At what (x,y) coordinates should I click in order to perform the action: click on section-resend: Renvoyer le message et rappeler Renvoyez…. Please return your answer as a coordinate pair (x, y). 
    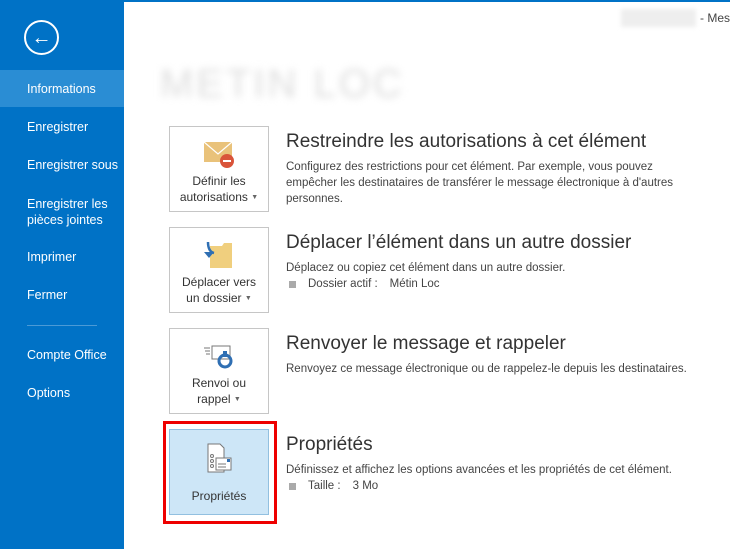
    Looking at the image, I should click on (486, 355).